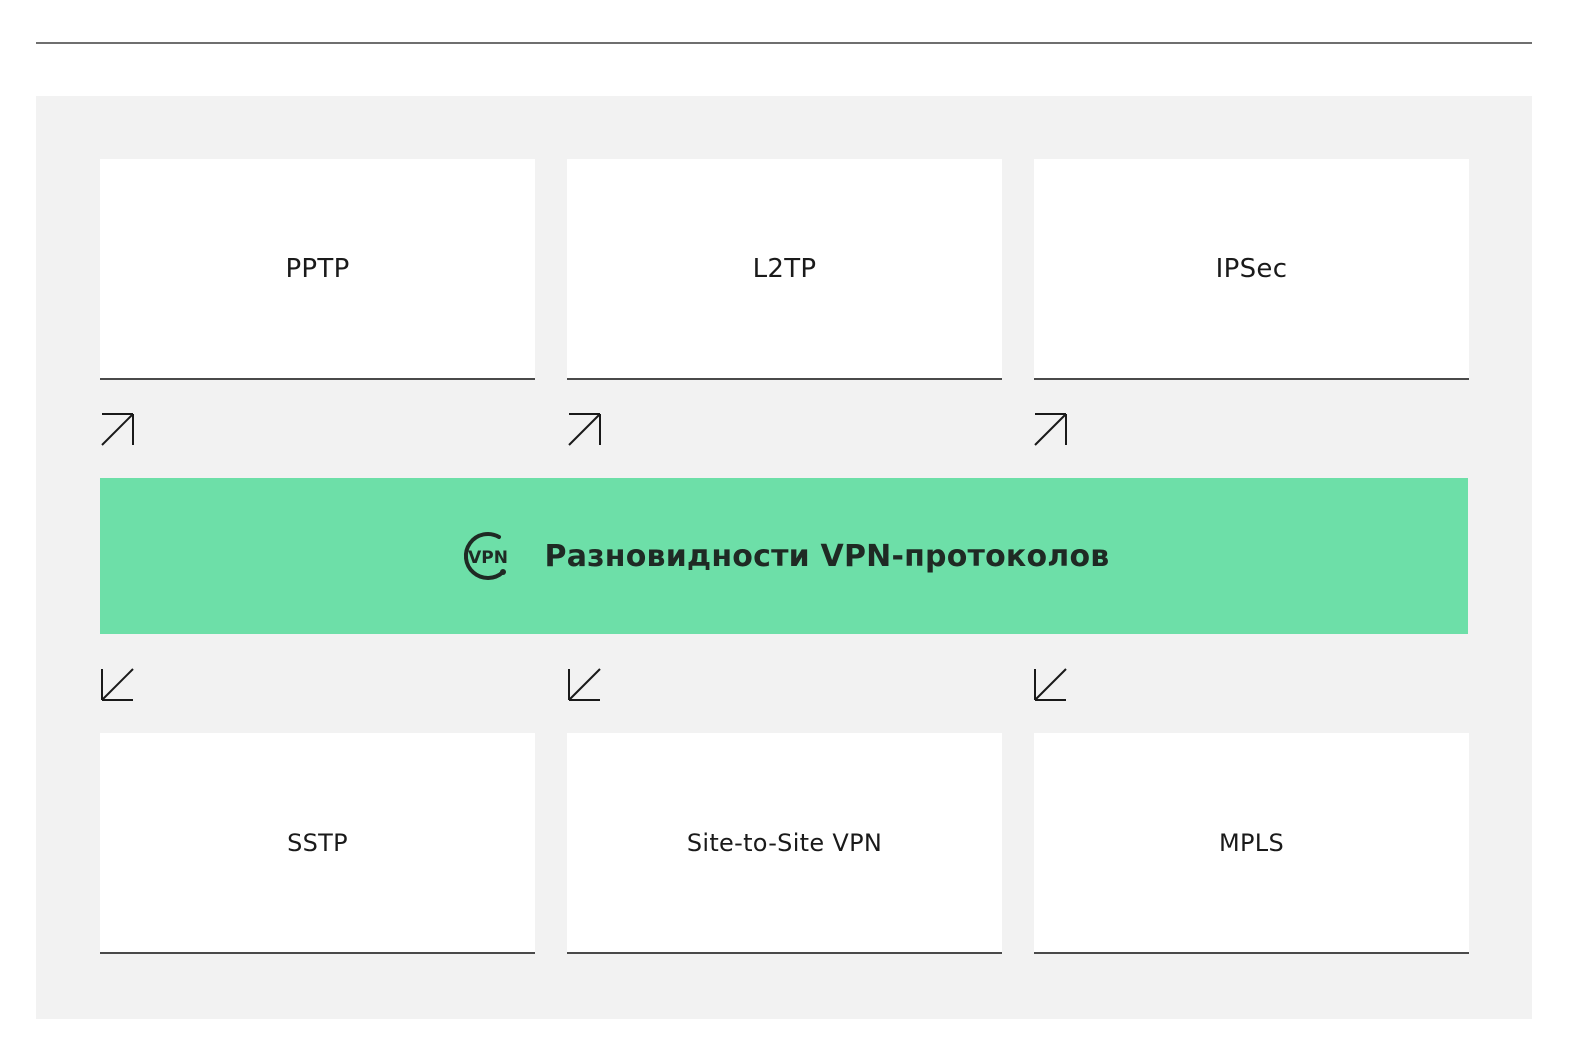  I want to click on vpn-icon-text: VPN, so click(488, 558).